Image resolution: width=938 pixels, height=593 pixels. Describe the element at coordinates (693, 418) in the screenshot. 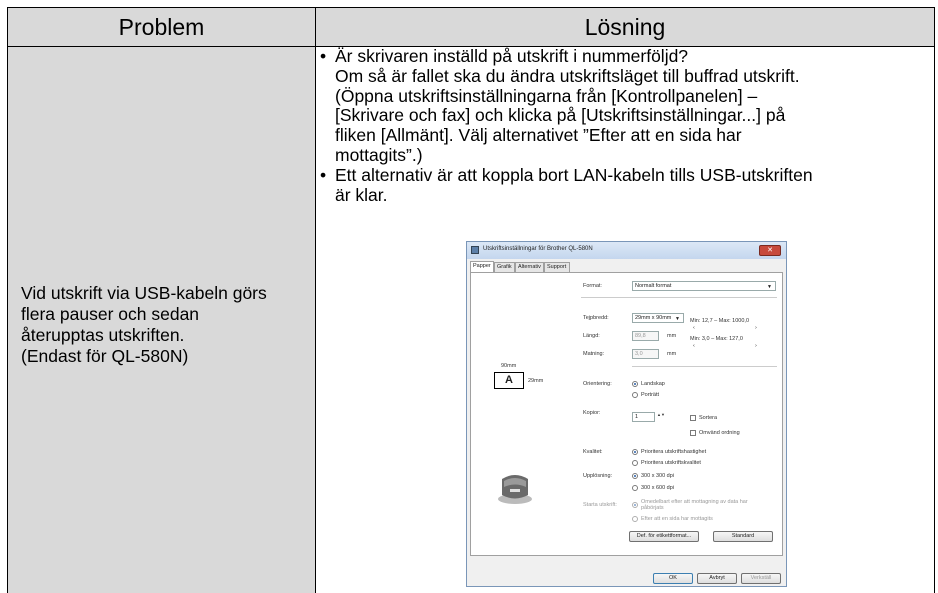

I see `collate-checkbox` at that location.